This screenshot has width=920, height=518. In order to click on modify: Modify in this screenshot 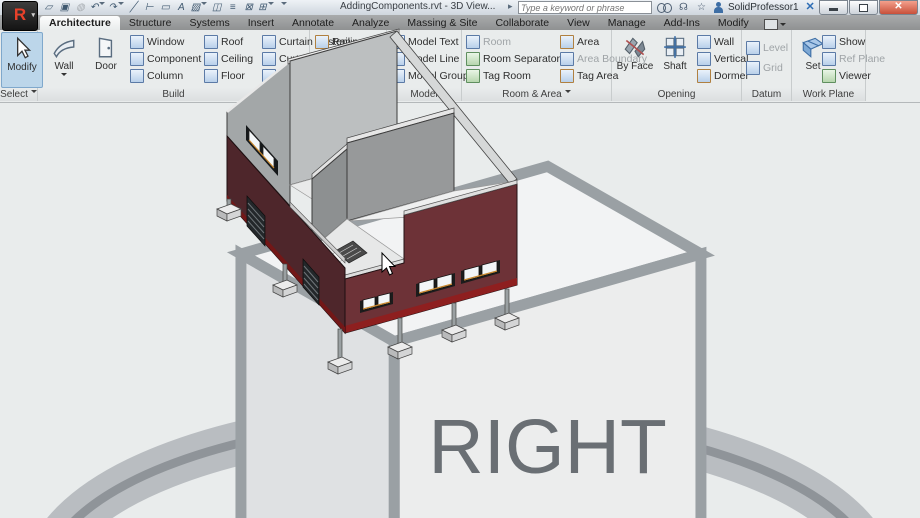, I will do `click(733, 23)`.